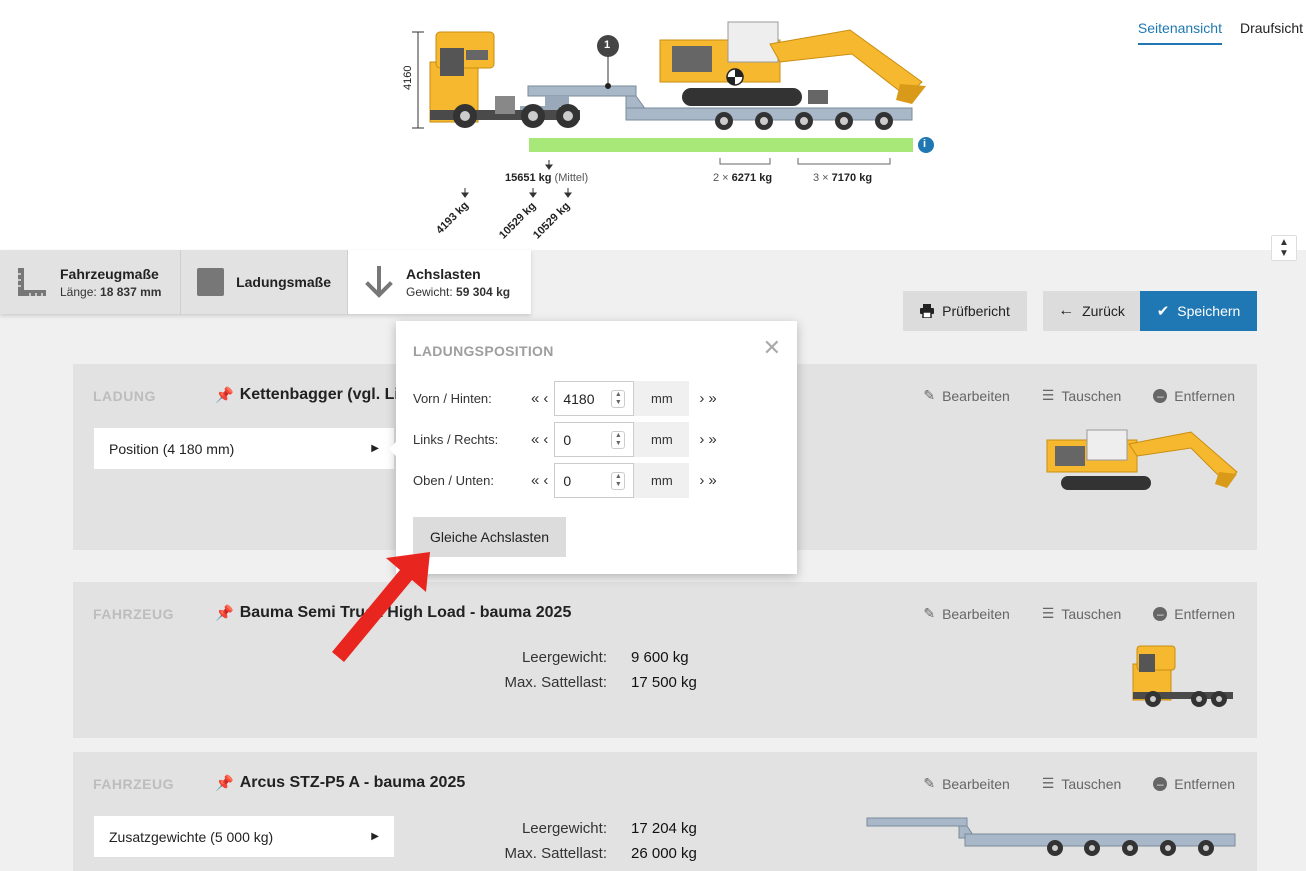  I want to click on top-bottom-input: 0 ▲ ▼, so click(594, 480).